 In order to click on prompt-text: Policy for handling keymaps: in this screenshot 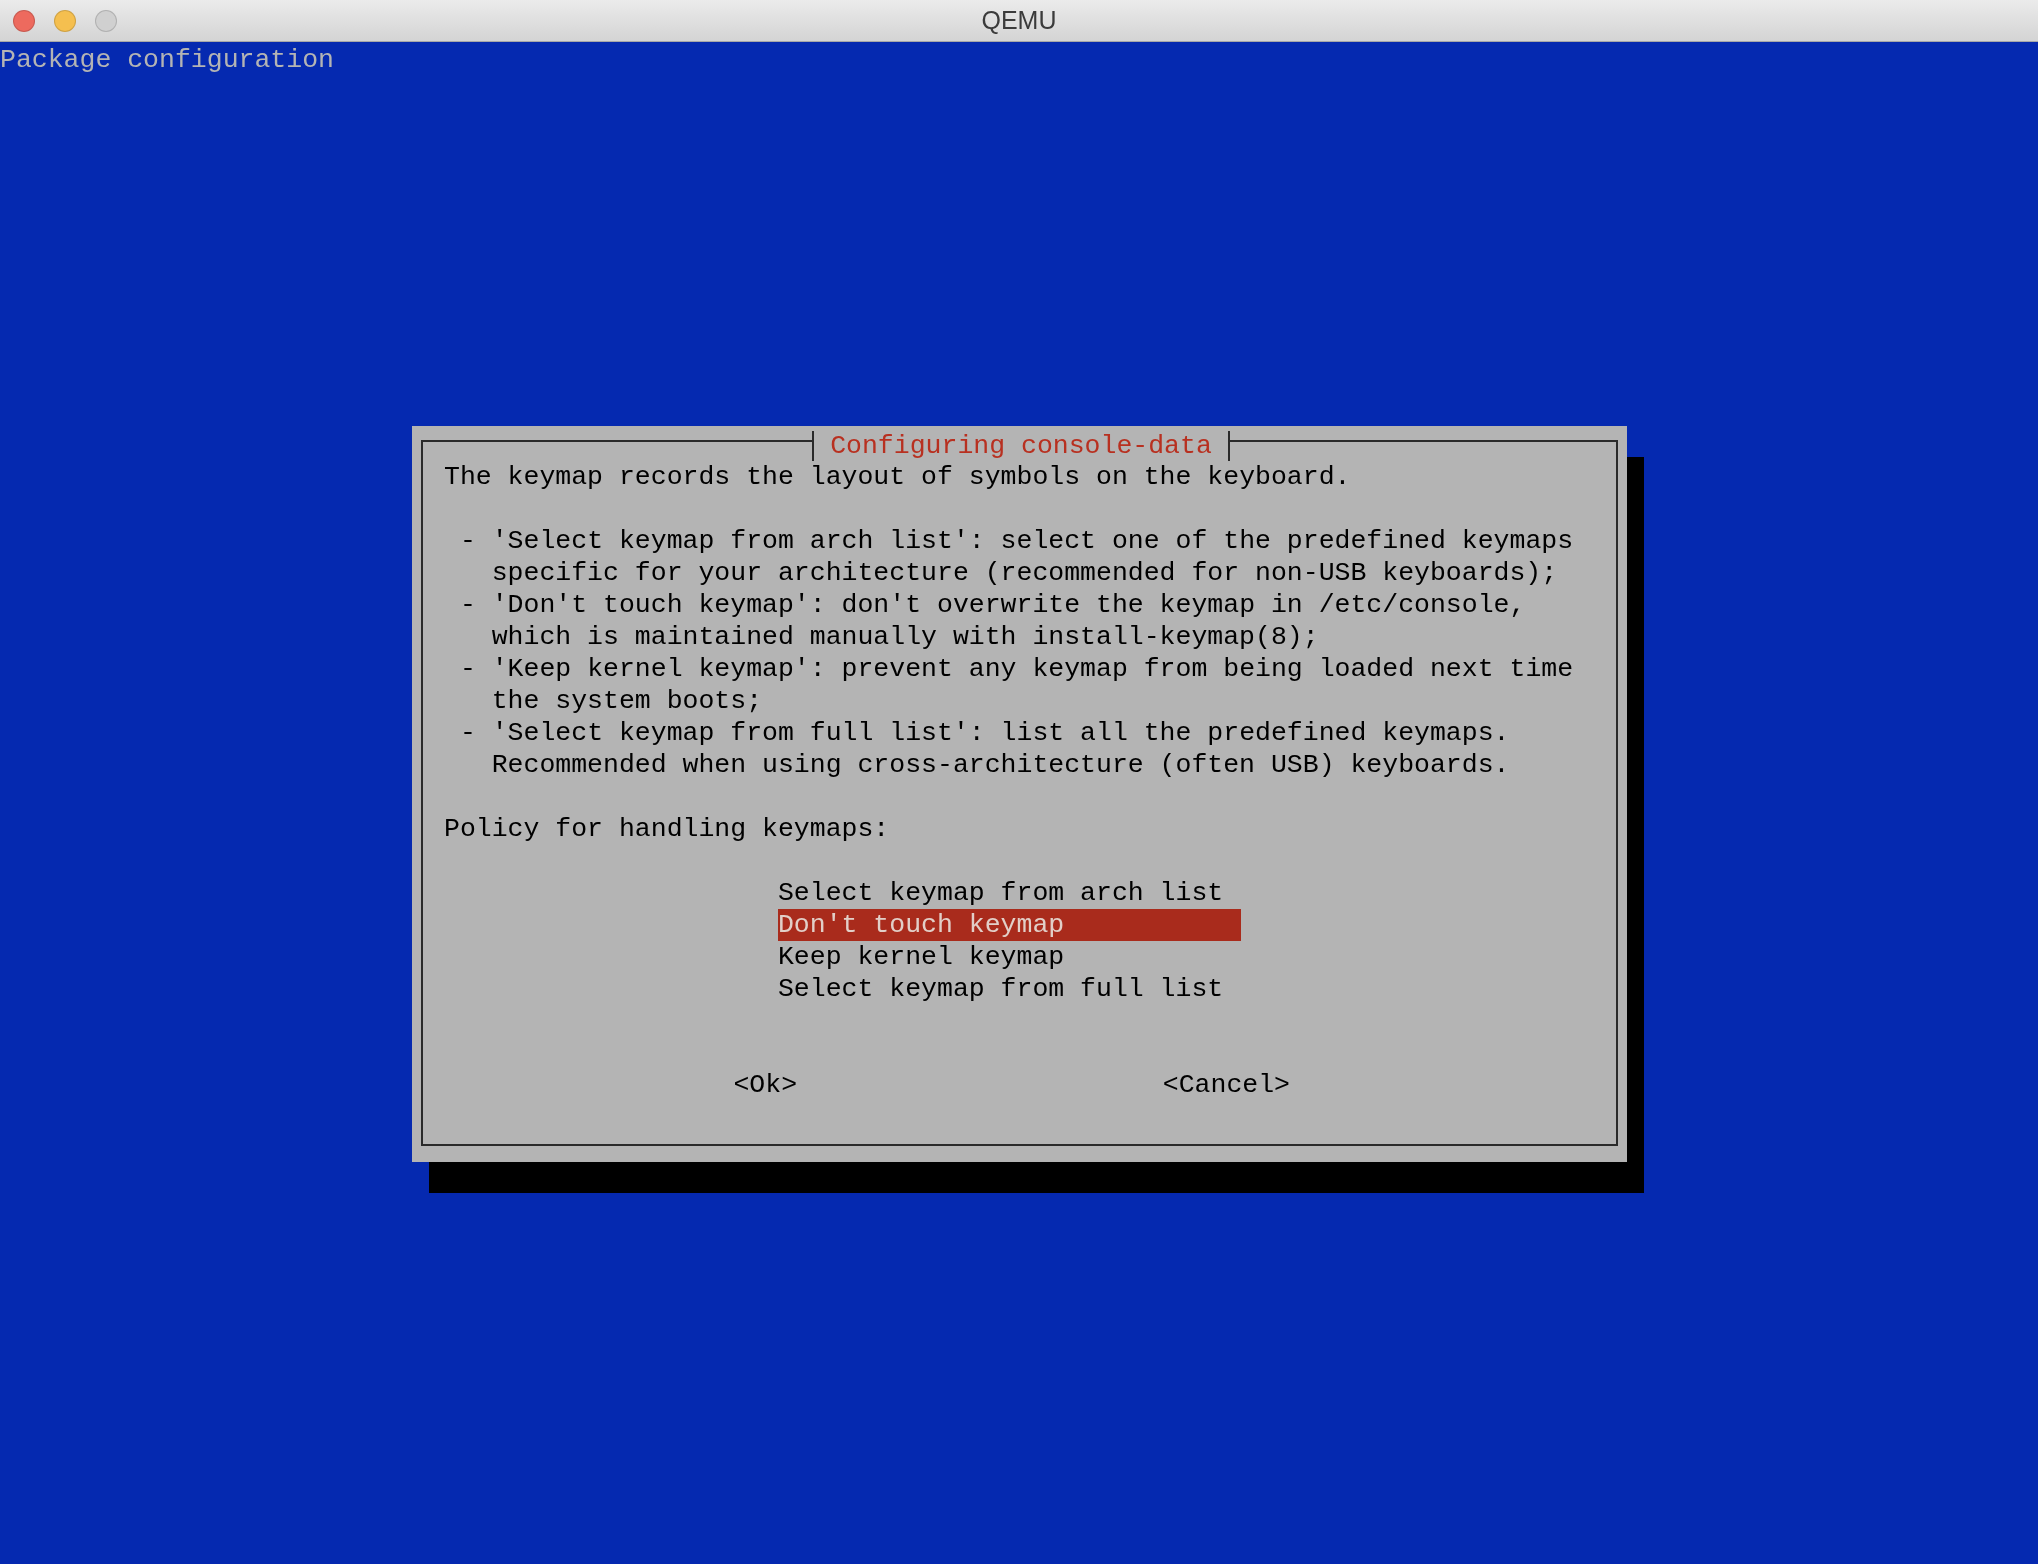, I will do `click(667, 829)`.